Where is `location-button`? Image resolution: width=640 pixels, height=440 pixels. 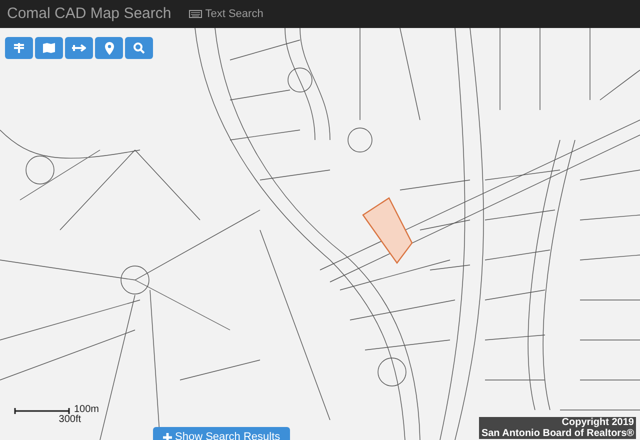 location-button is located at coordinates (109, 48).